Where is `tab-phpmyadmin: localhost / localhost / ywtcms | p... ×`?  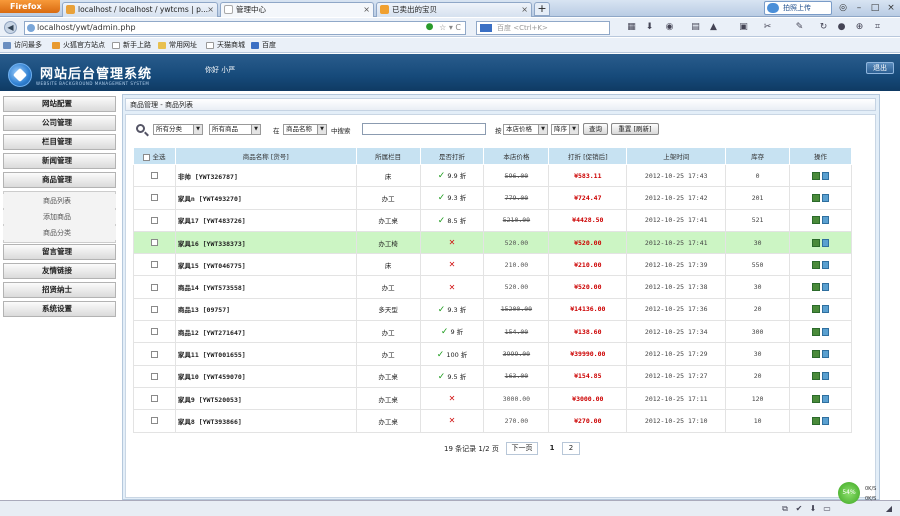
tab-phpmyadmin: localhost / localhost / ywtcms | p... × is located at coordinates (140, 9).